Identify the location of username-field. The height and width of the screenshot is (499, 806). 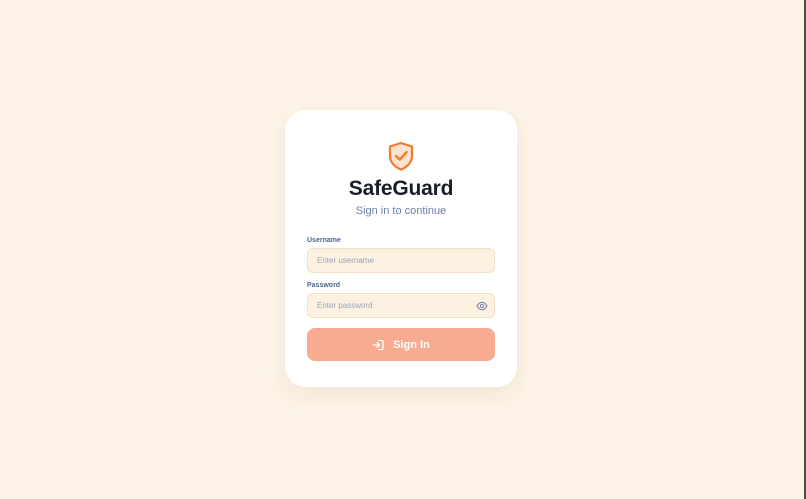
(401, 260).